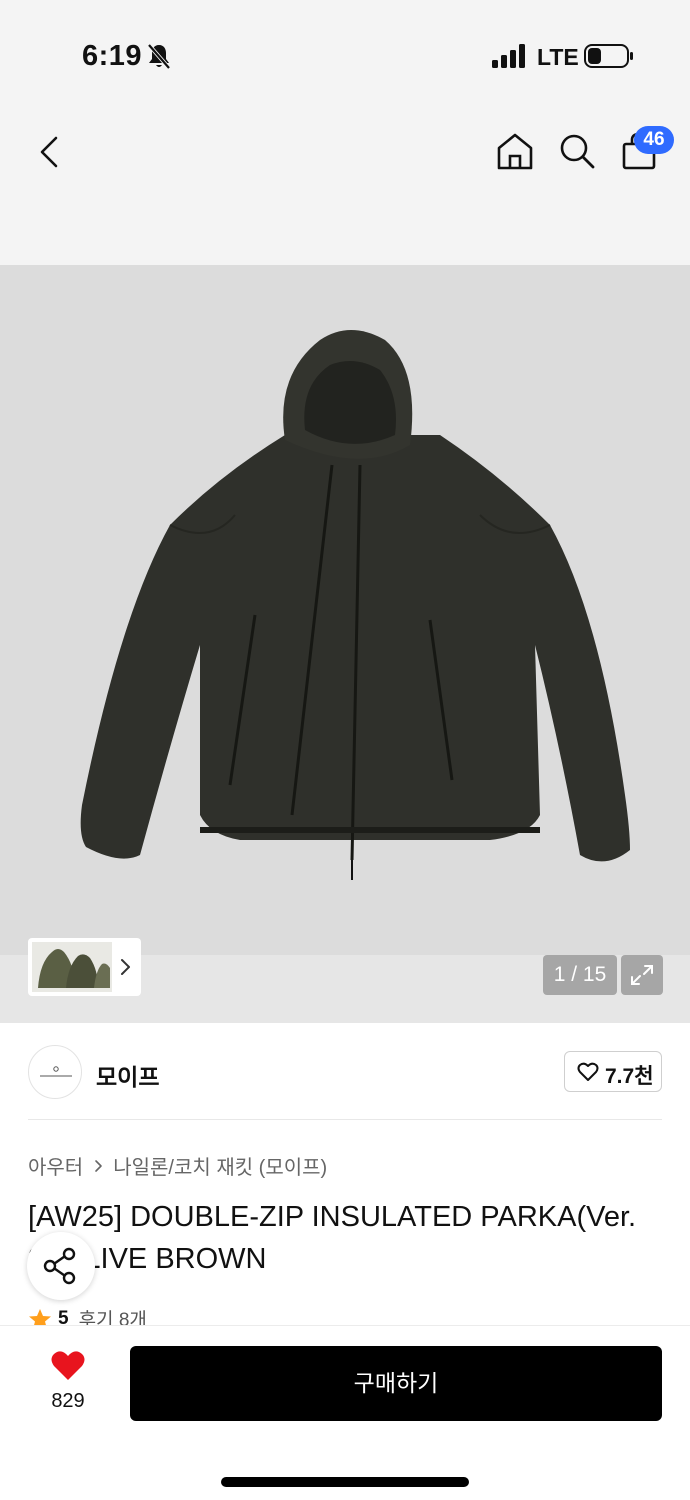  Describe the element at coordinates (345, 55) in the screenshot. I see `status-bar: 6:19 LTE` at that location.